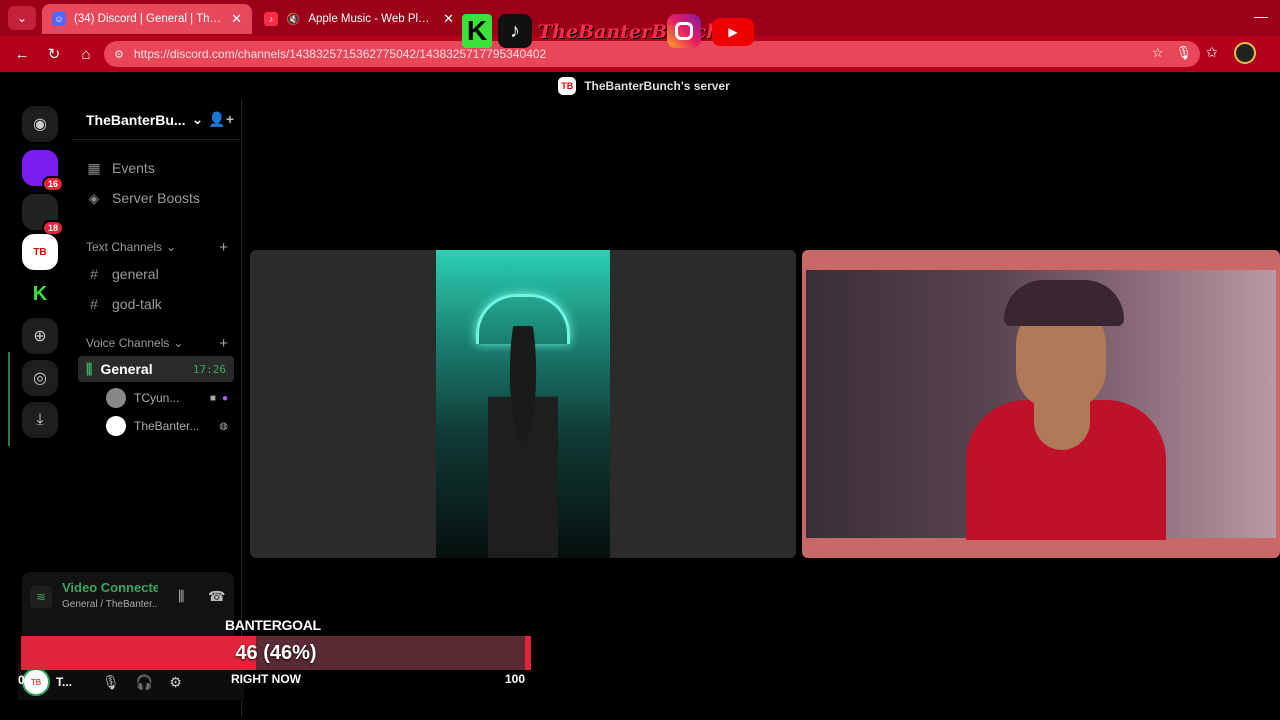 This screenshot has width=1280, height=720. What do you see at coordinates (266, 679) in the screenshot?
I see `goal-left-label: RIGHT NOW` at bounding box center [266, 679].